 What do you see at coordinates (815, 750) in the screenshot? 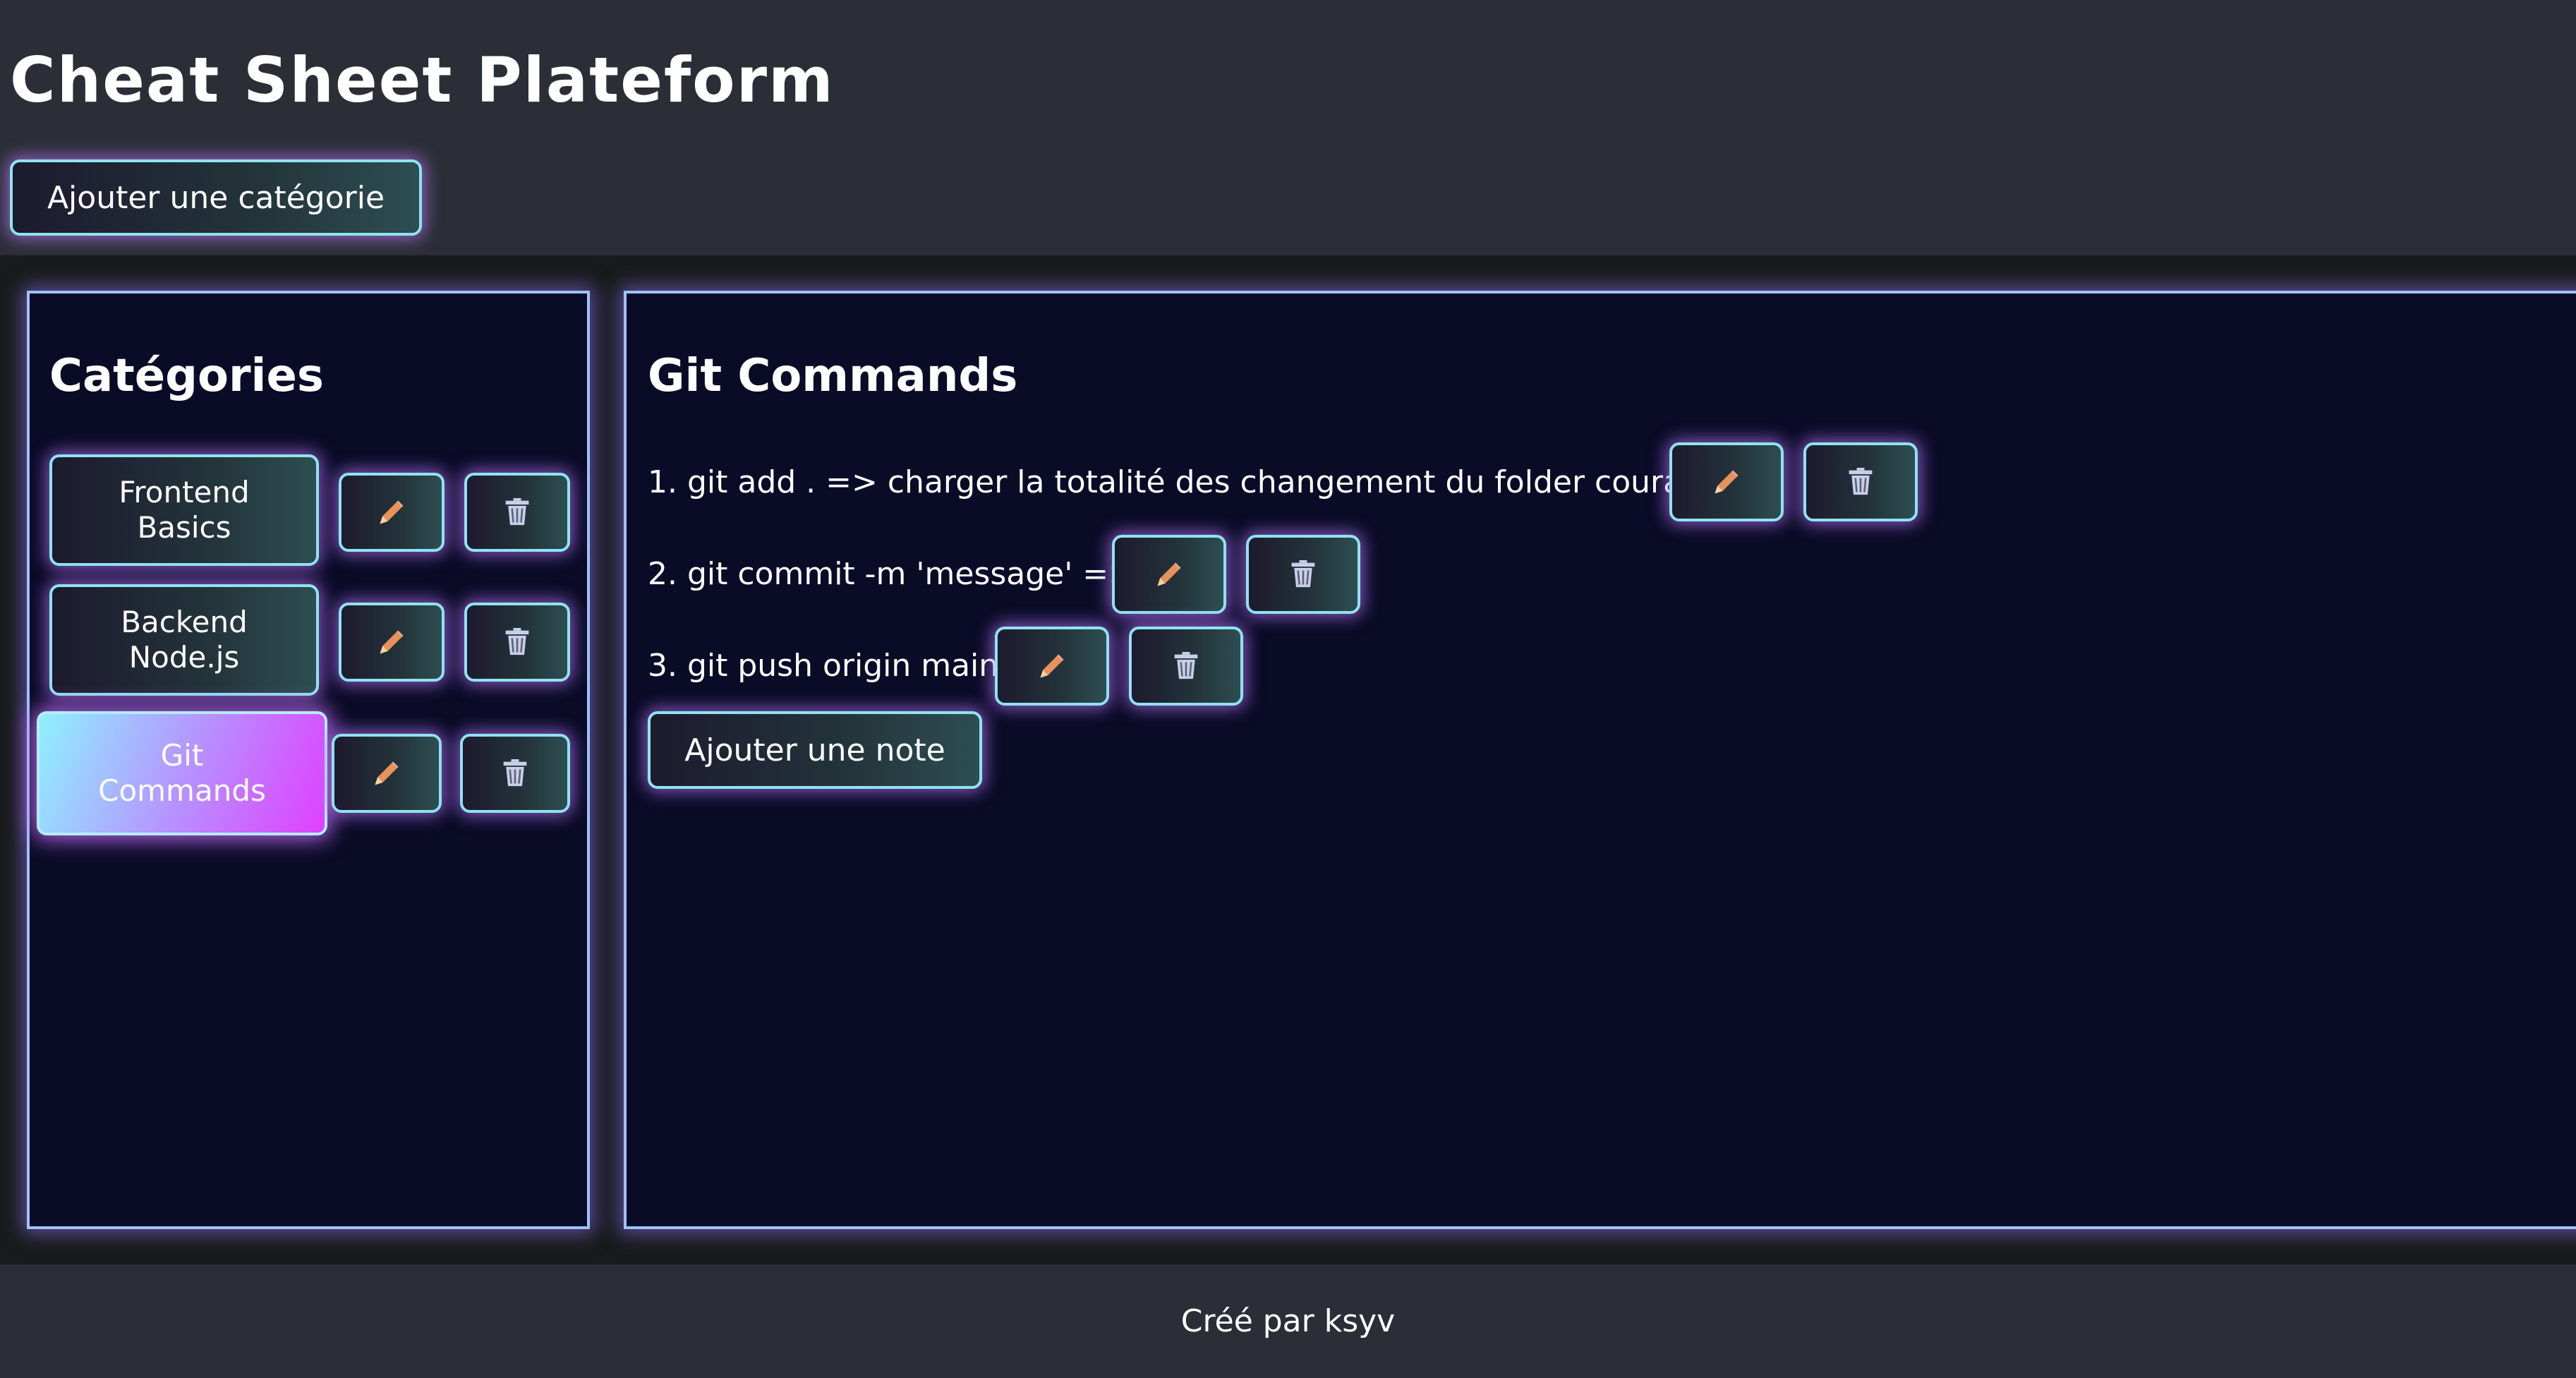
I see `add-note-button: Ajouter une note` at bounding box center [815, 750].